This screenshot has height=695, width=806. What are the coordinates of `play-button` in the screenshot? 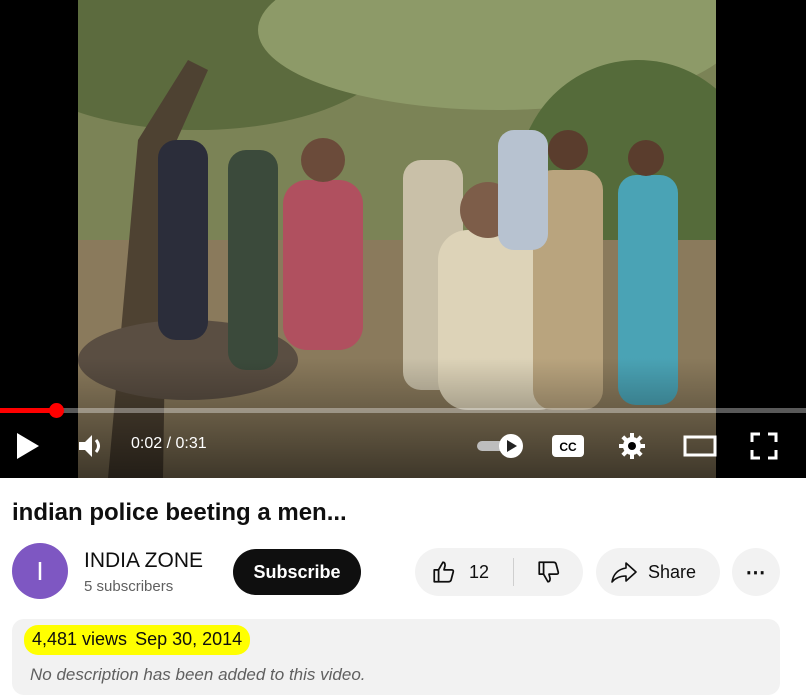 It's located at (28, 446).